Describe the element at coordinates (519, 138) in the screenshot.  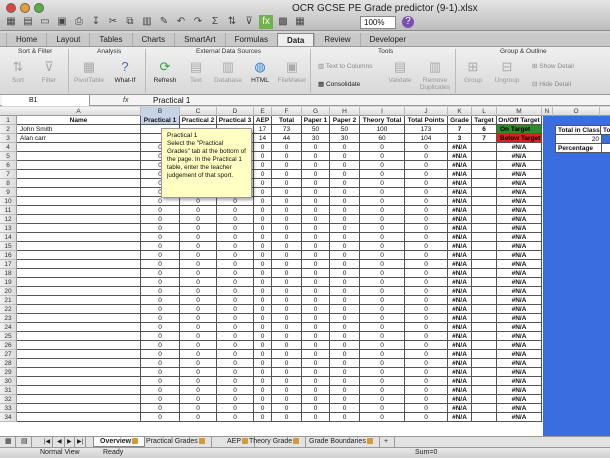
I see `status-badge: Below Target` at that location.